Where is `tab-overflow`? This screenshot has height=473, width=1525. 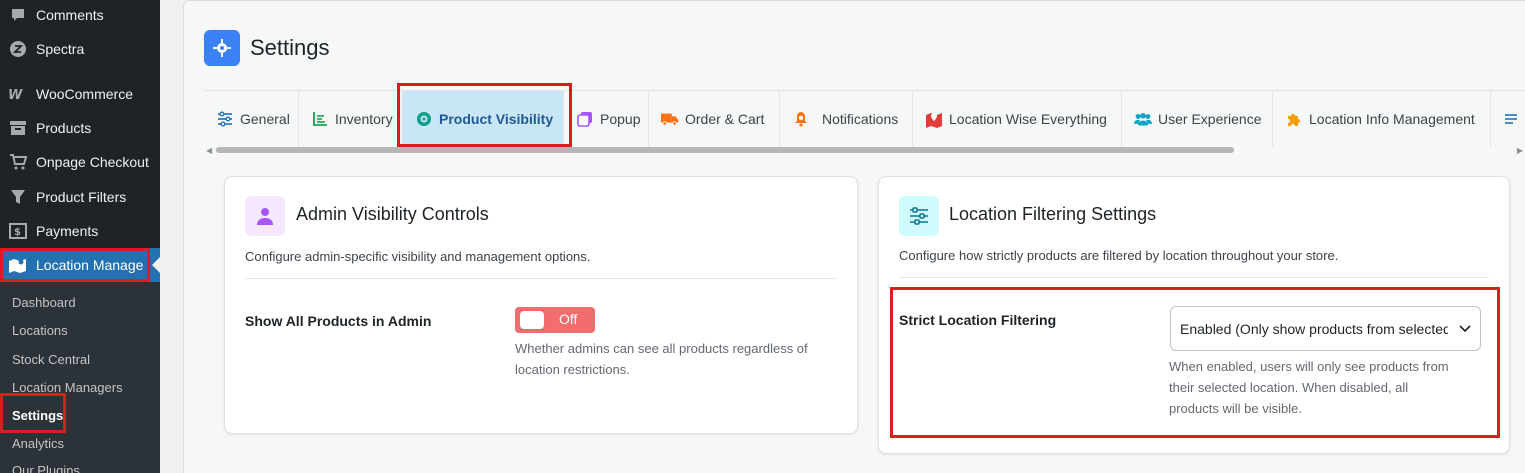 tab-overflow is located at coordinates (1508, 119).